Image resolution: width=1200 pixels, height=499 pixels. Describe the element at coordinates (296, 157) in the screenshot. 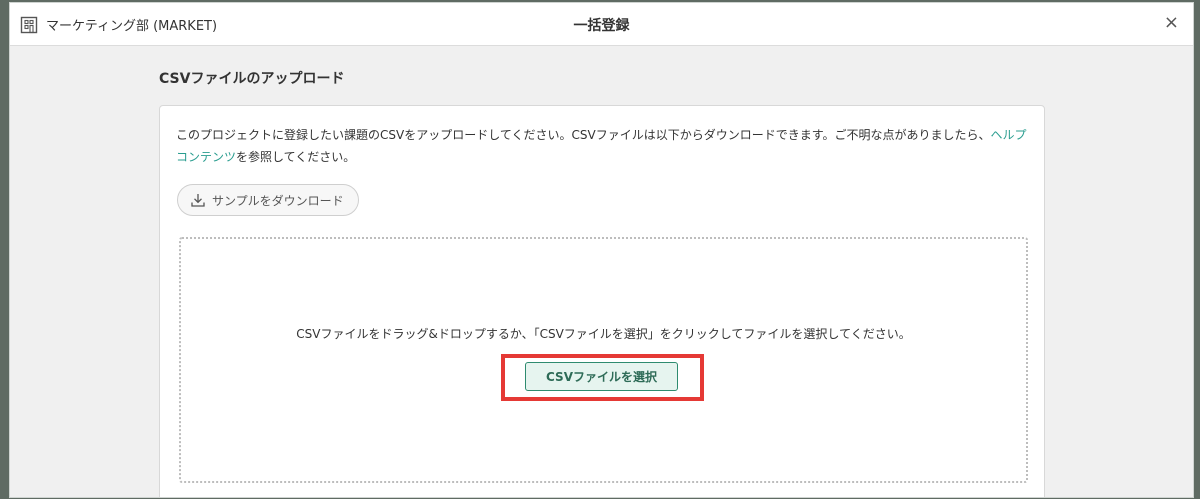

I see `description-text-end: を参照してください。` at that location.